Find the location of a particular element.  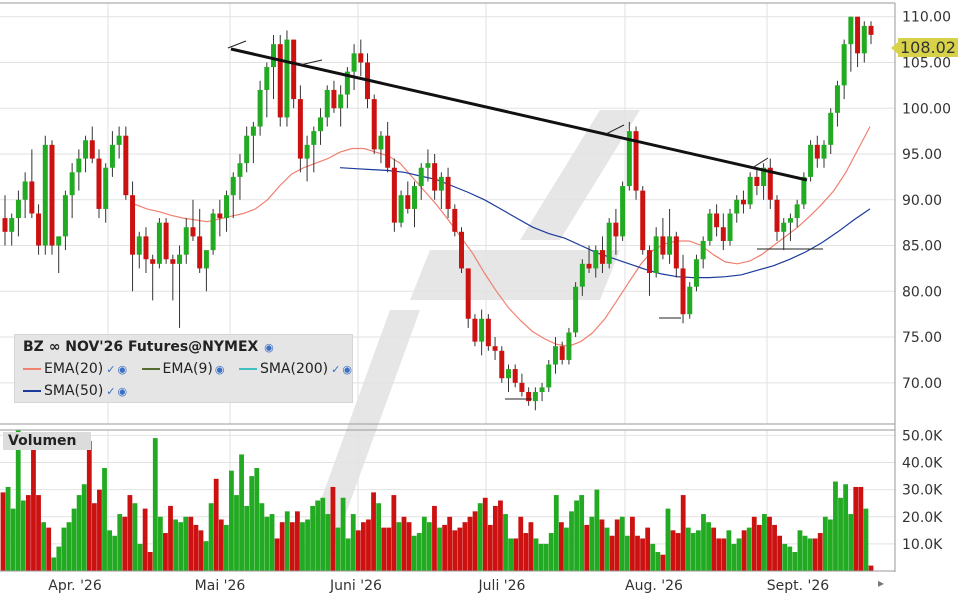

legend-item-sma200: SMA(200) ✓ ◉ is located at coordinates (295, 369).